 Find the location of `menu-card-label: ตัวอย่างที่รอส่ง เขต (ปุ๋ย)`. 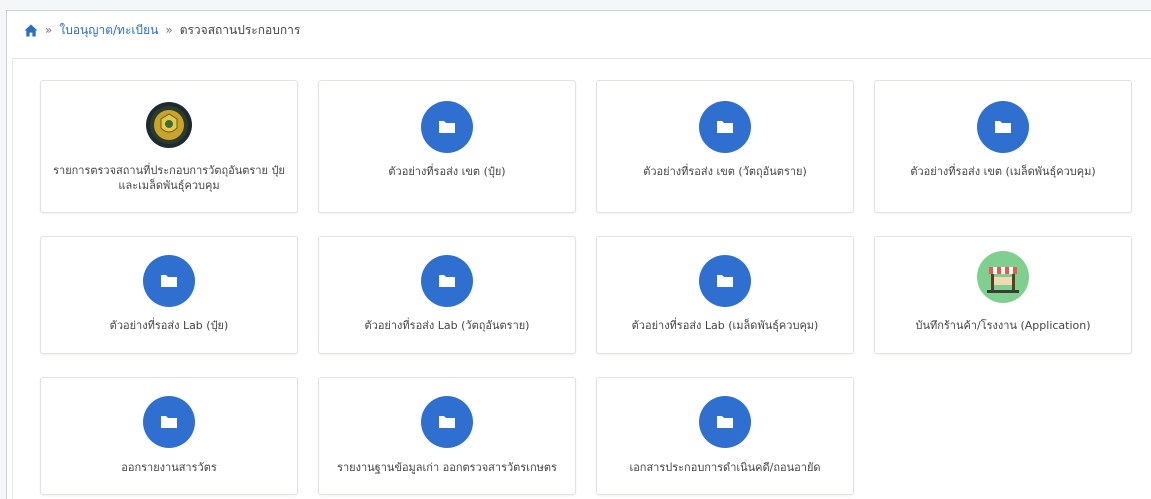

menu-card-label: ตัวอย่างที่รอส่ง เขต (ปุ๋ย) is located at coordinates (447, 171).